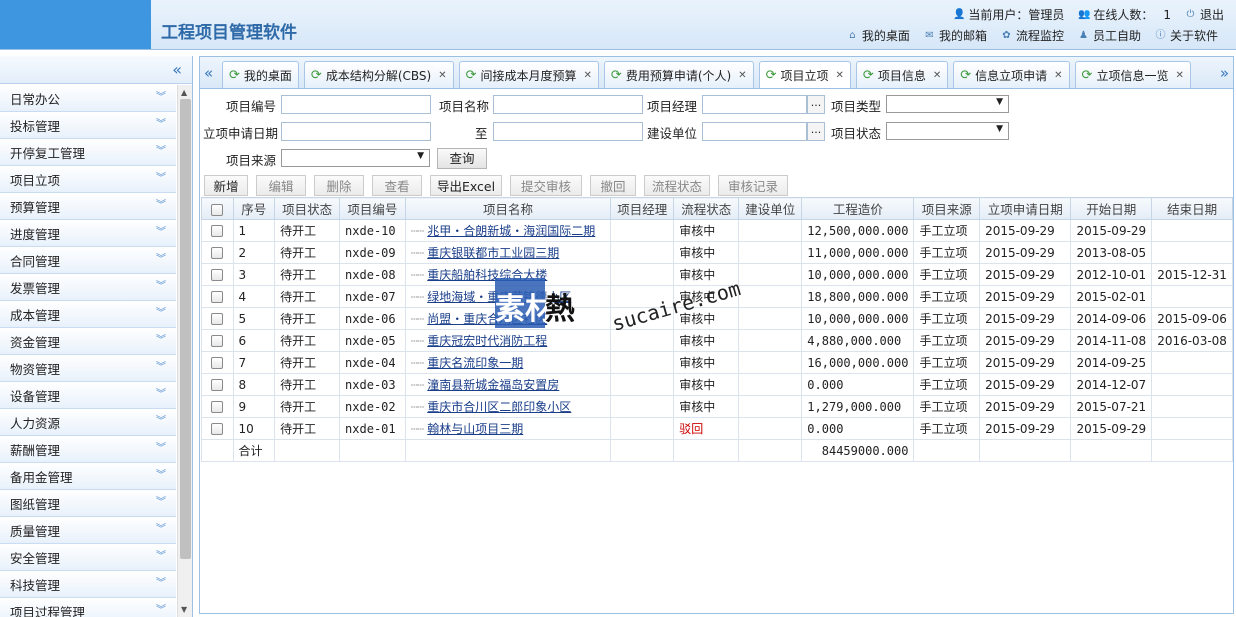  What do you see at coordinates (88, 341) in the screenshot?
I see `sidebar-item: 资金管理 ︾` at bounding box center [88, 341].